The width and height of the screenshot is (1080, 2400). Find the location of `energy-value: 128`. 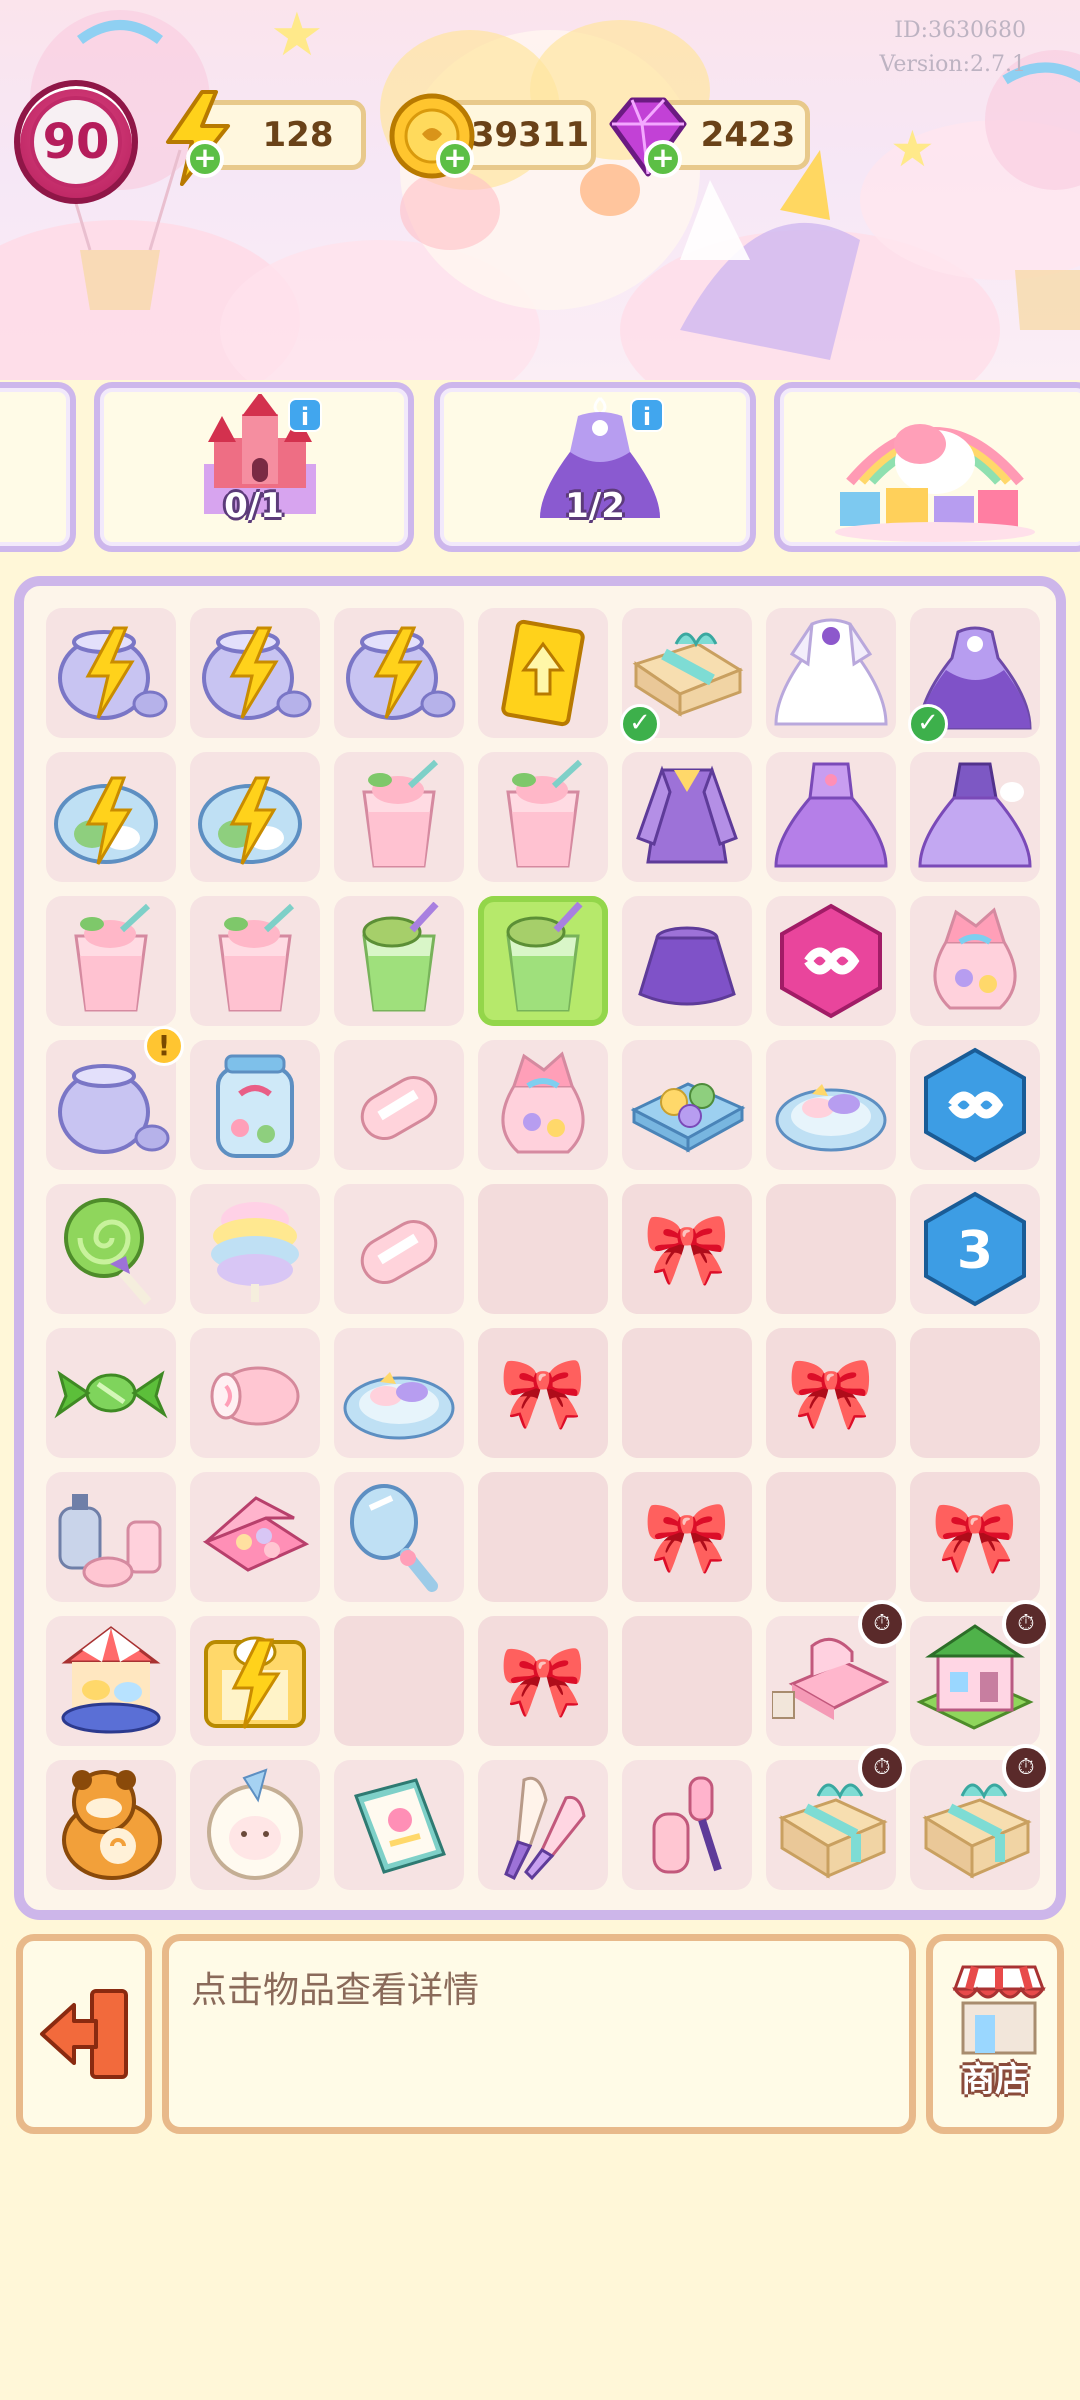

energy-value: 128 is located at coordinates (298, 135).